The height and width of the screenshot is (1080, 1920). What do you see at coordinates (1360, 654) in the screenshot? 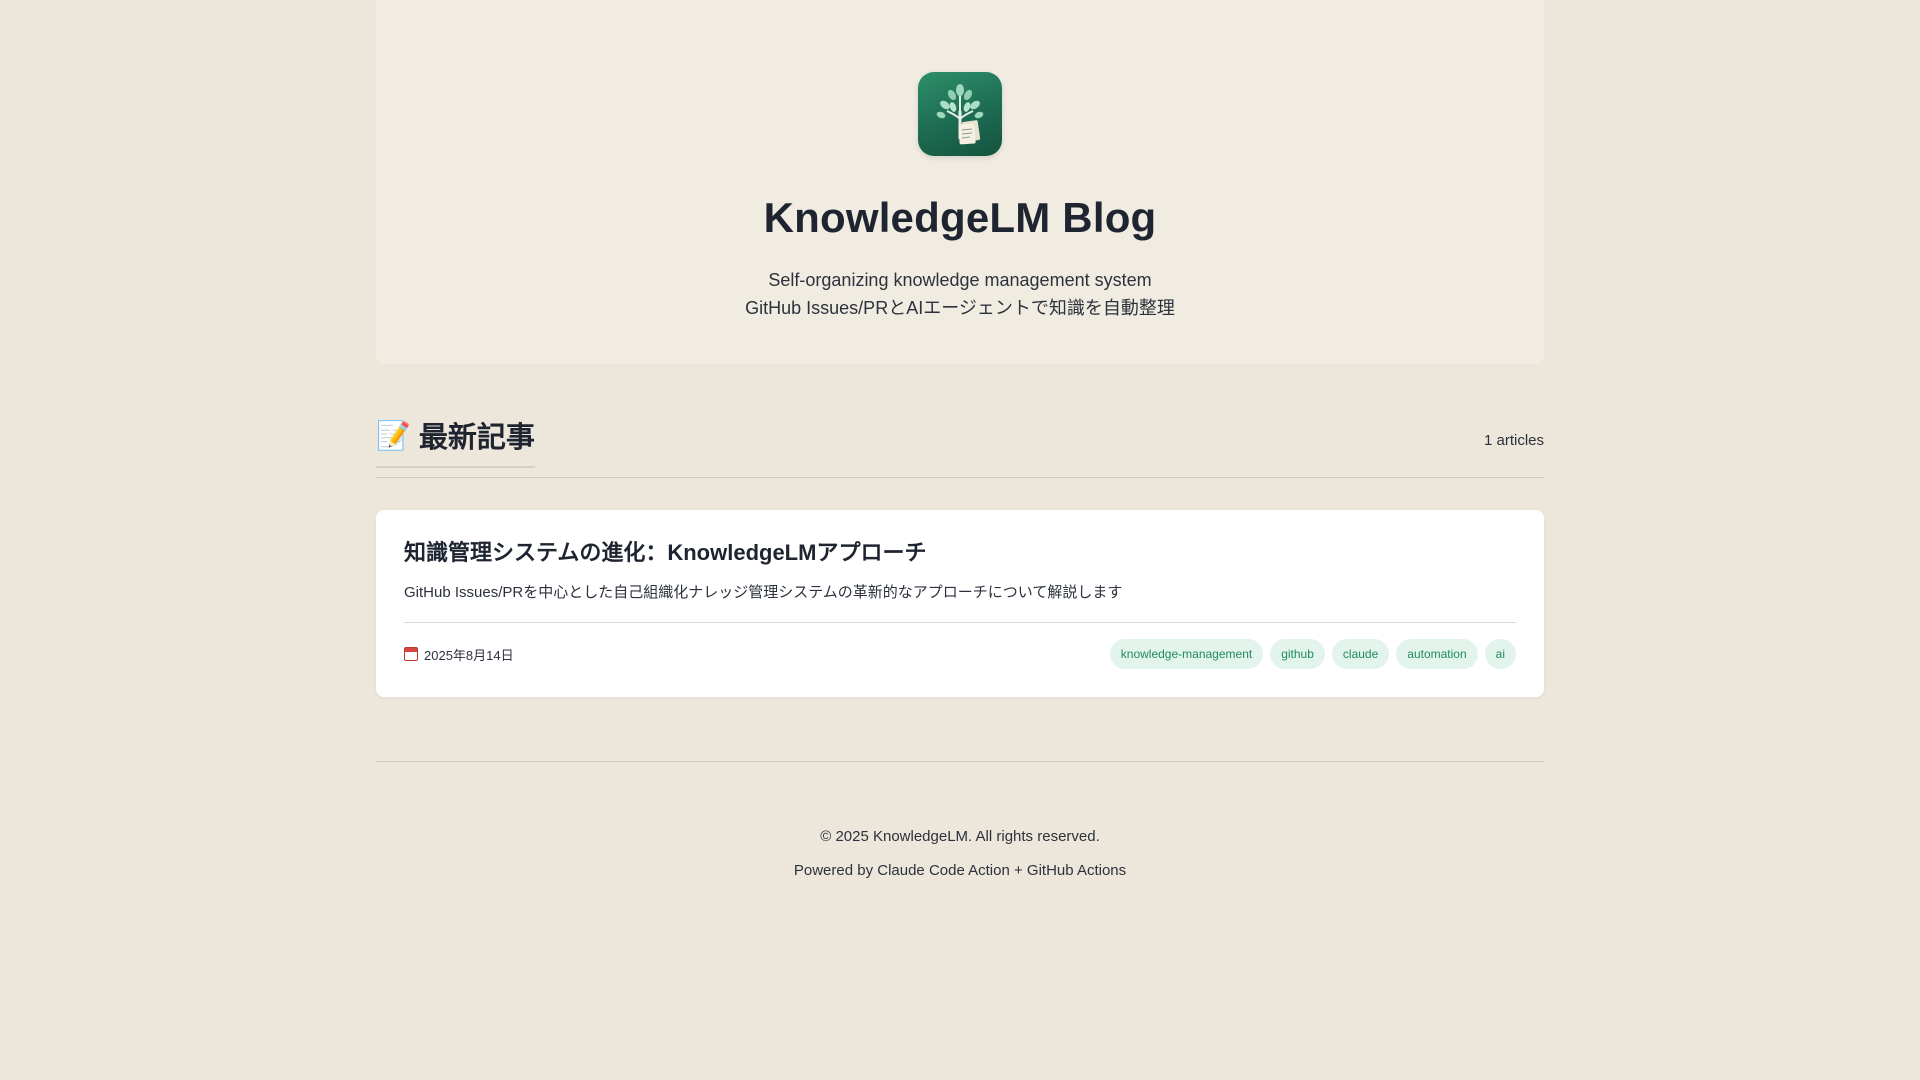
I see `tag: claude` at bounding box center [1360, 654].